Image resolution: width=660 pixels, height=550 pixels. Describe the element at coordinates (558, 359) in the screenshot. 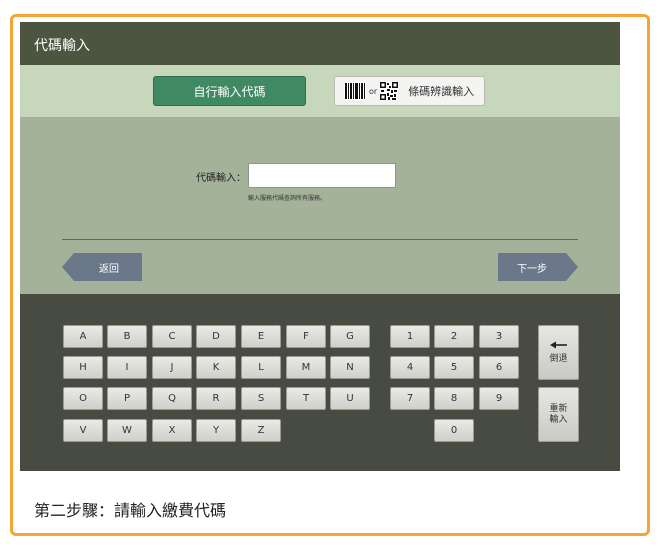

I see `backspace-label: 倒退` at that location.